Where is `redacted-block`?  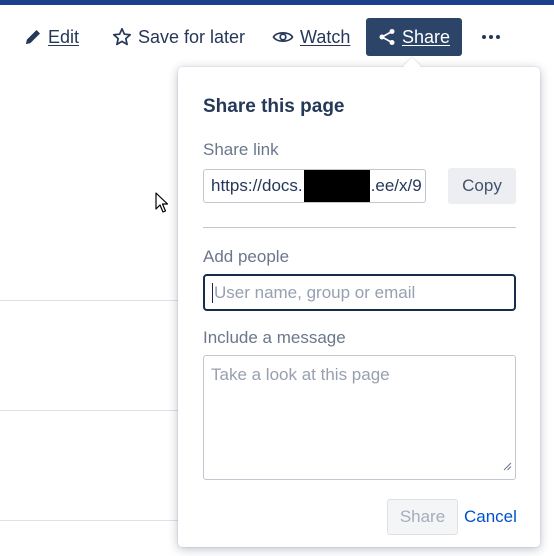 redacted-block is located at coordinates (336, 186).